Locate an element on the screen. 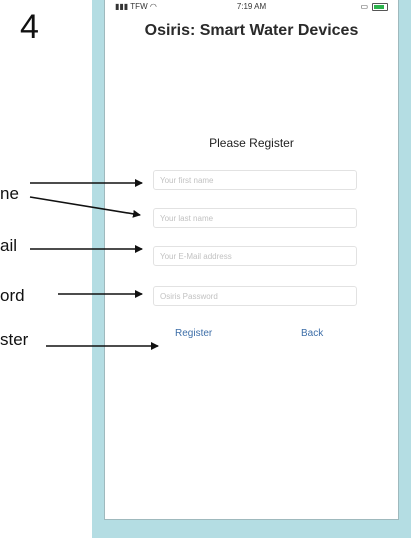 This screenshot has height=538, width=411. status-right: ▭ is located at coordinates (374, 6).